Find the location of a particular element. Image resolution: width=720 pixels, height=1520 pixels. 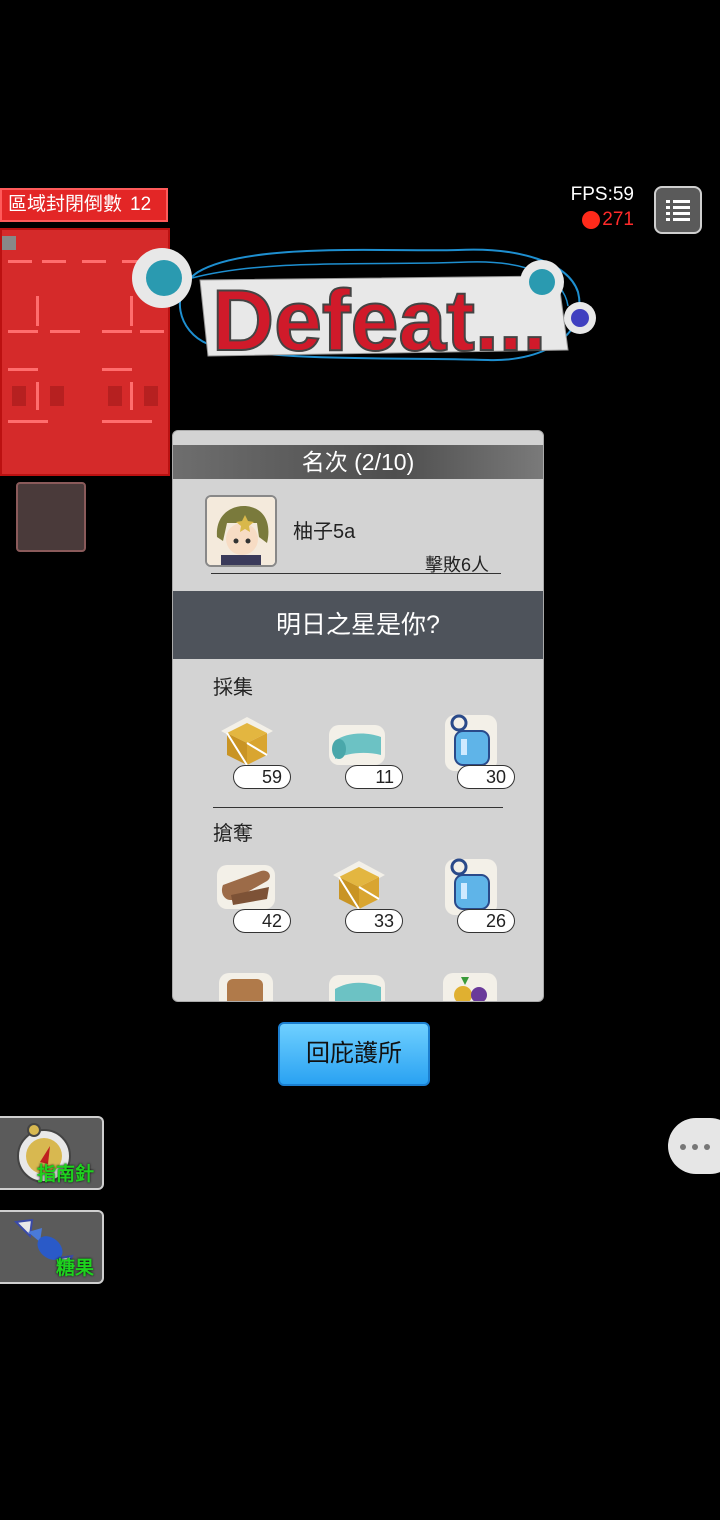

gather-item-cloth: 11 is located at coordinates (371, 751).